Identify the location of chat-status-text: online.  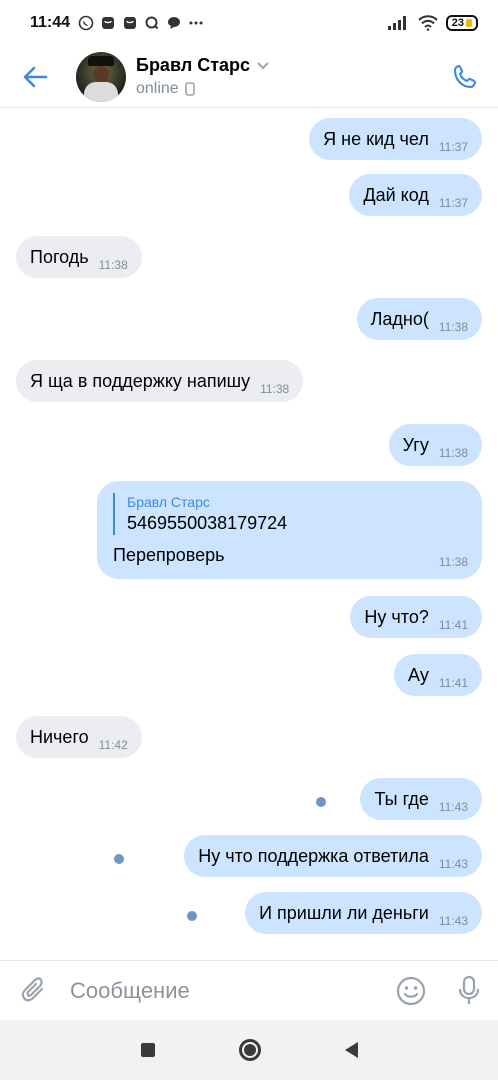
(157, 88).